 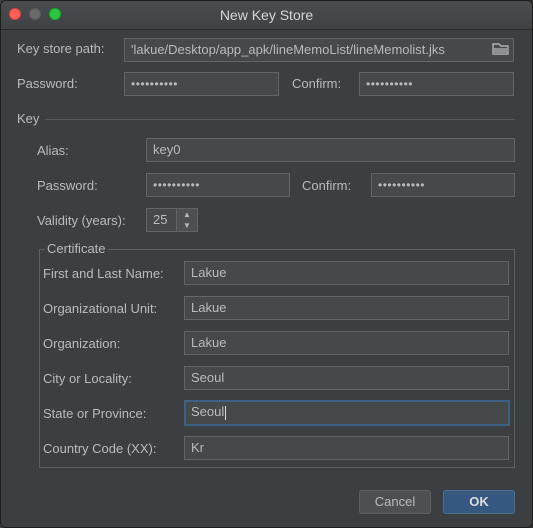 I want to click on key-section-divider, so click(x=280, y=119).